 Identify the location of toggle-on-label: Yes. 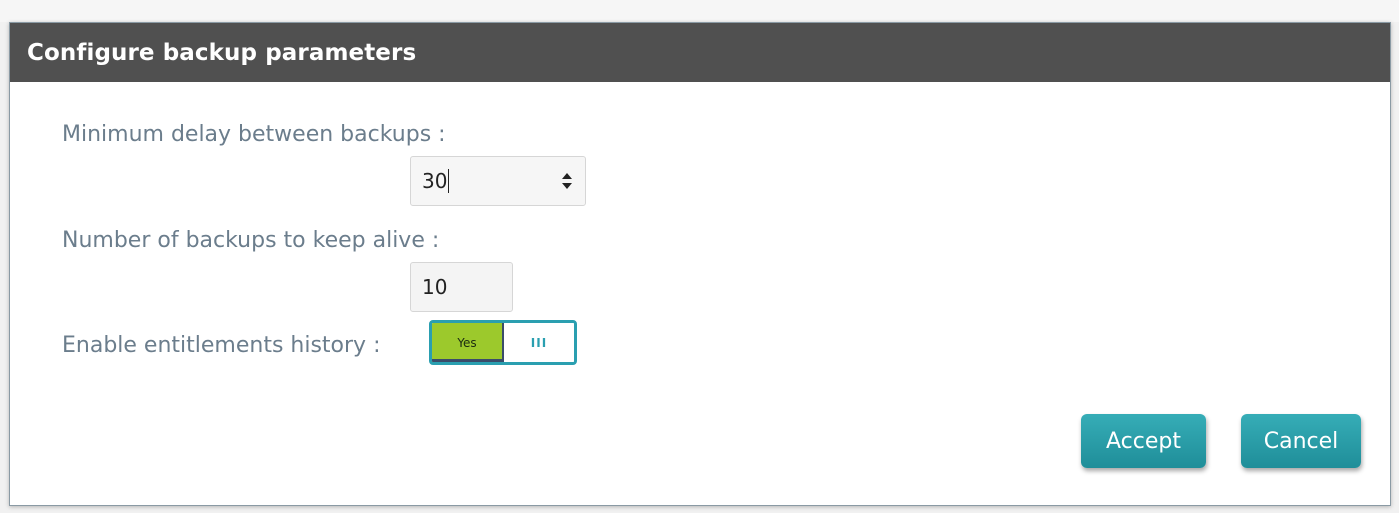
(467, 342).